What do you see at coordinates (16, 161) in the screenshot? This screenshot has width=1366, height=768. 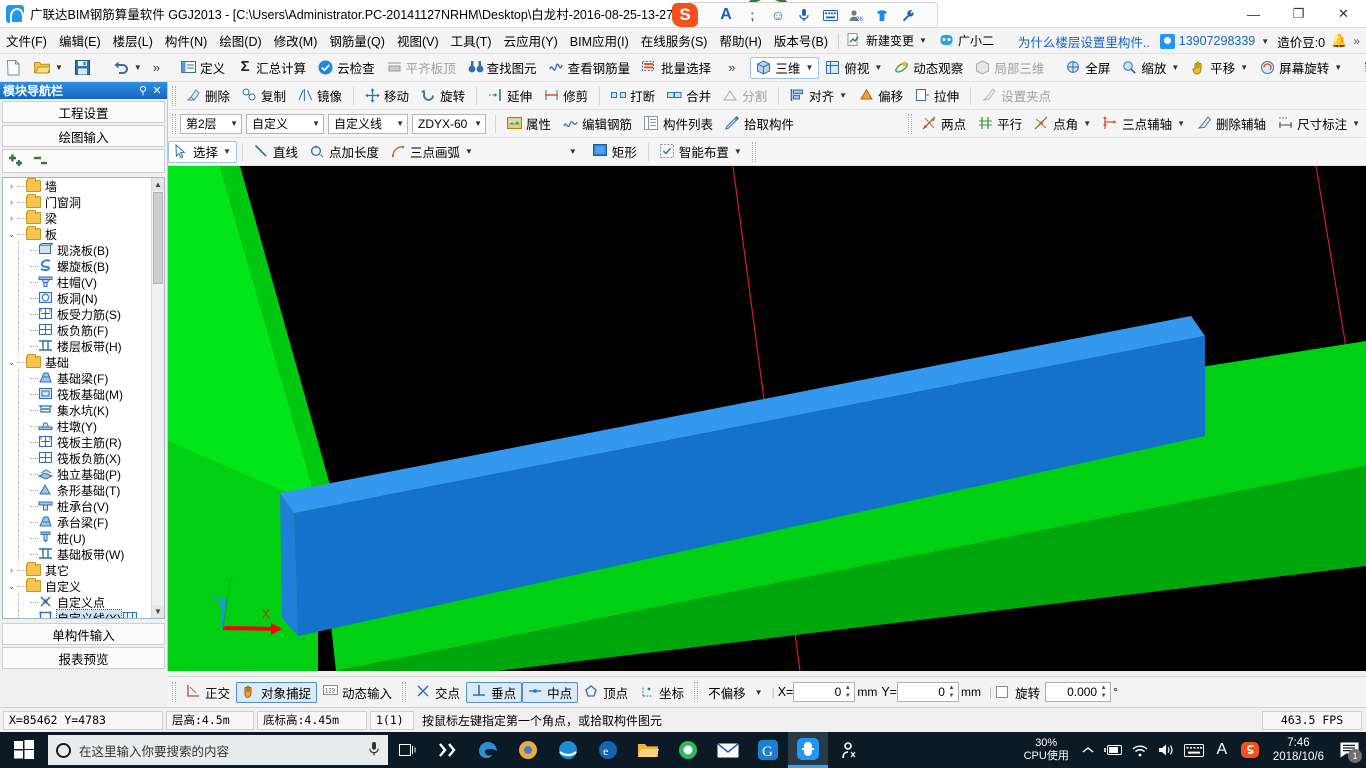 I see `expand-all-icon` at bounding box center [16, 161].